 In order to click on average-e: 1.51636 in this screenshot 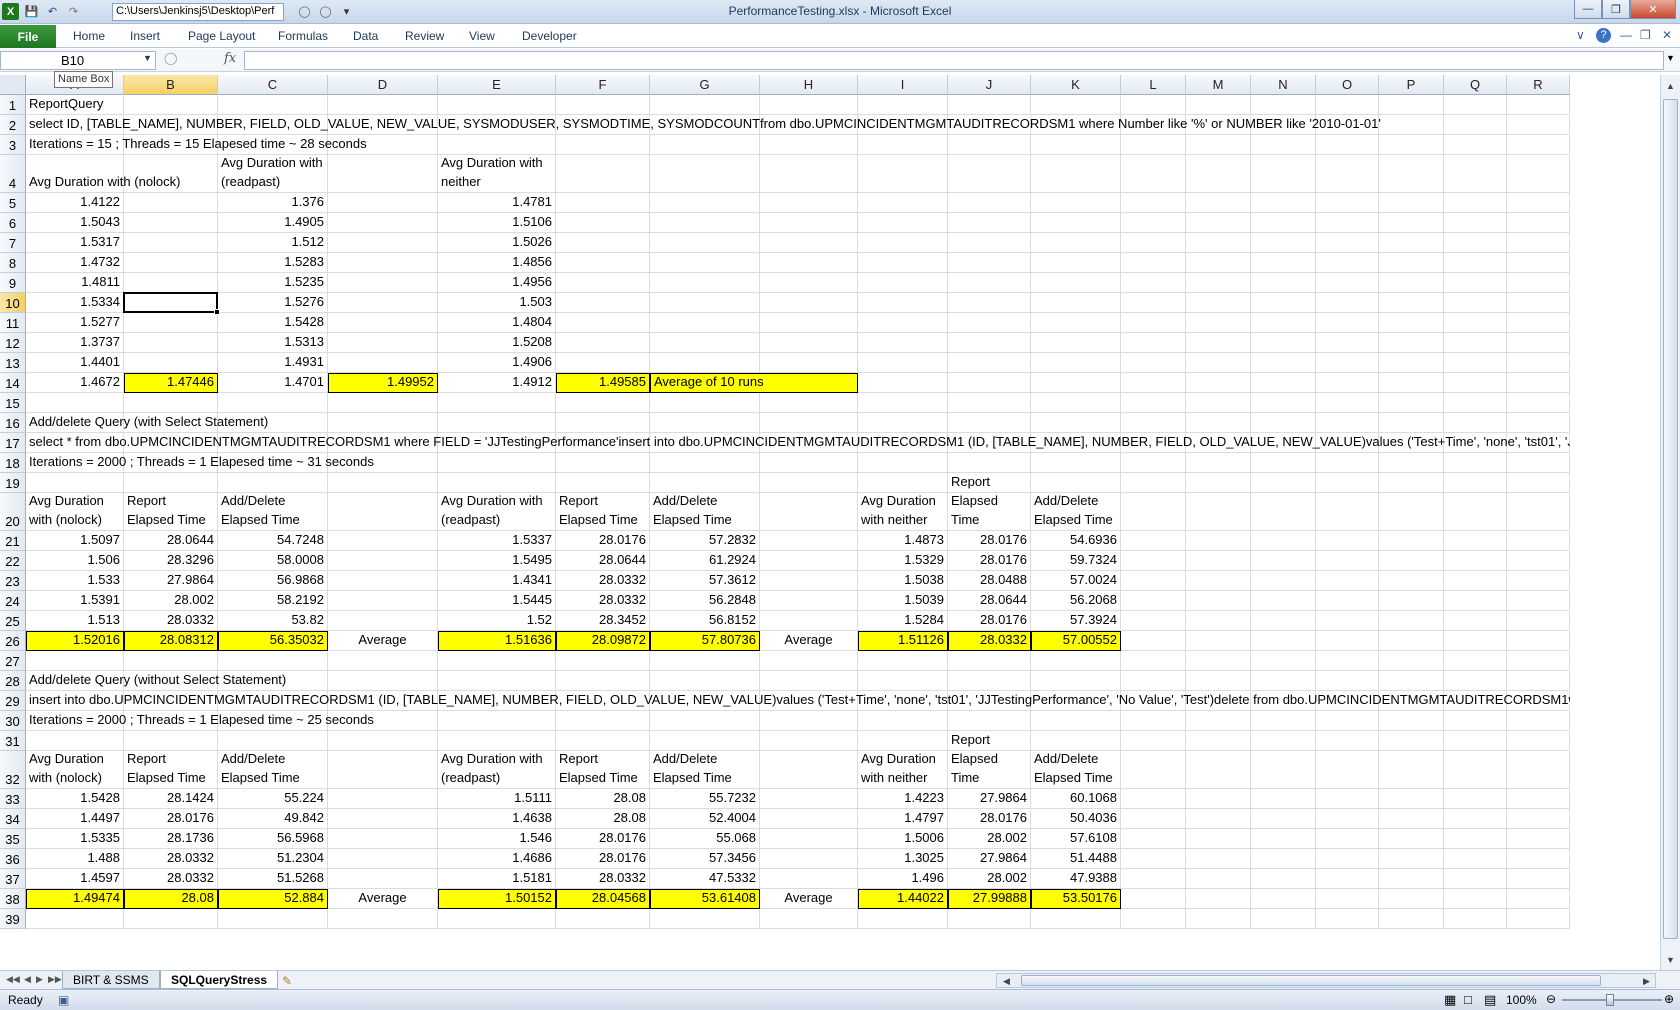, I will do `click(497, 641)`.